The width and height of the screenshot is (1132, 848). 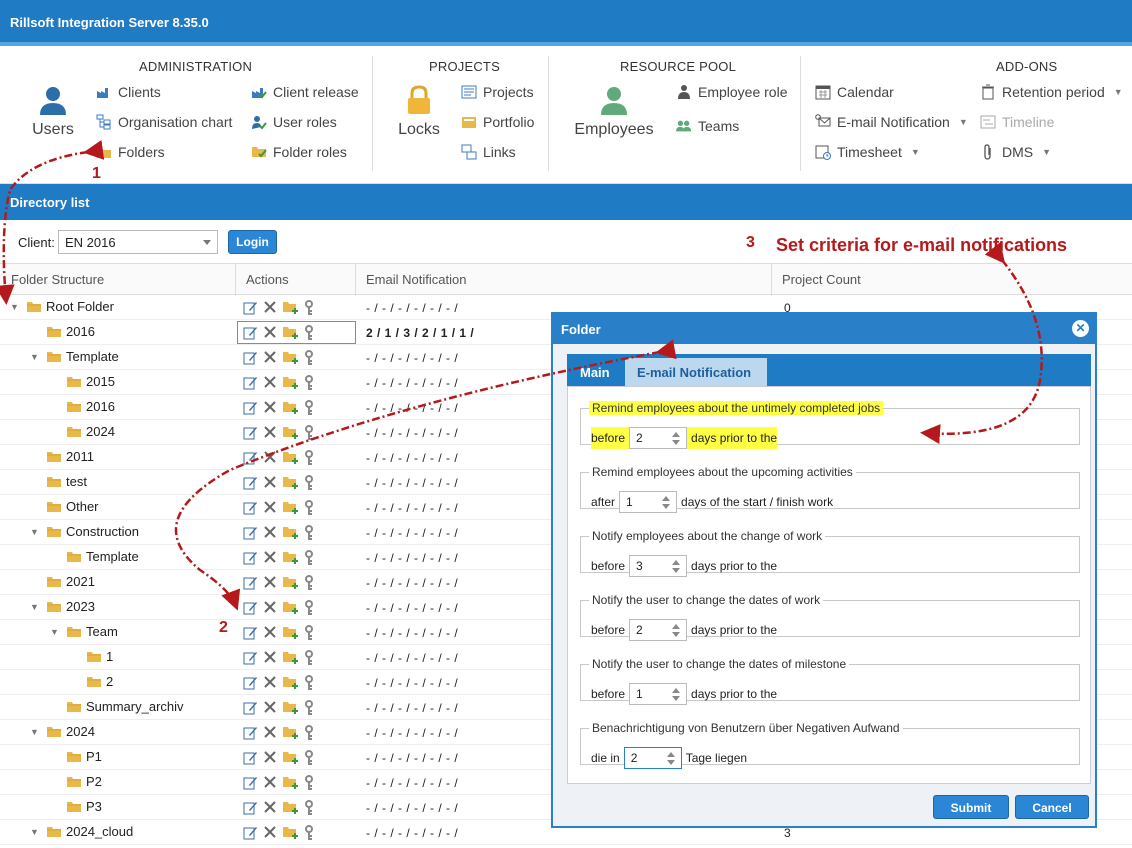 I want to click on timeline-button: Timeline, so click(x=1017, y=122).